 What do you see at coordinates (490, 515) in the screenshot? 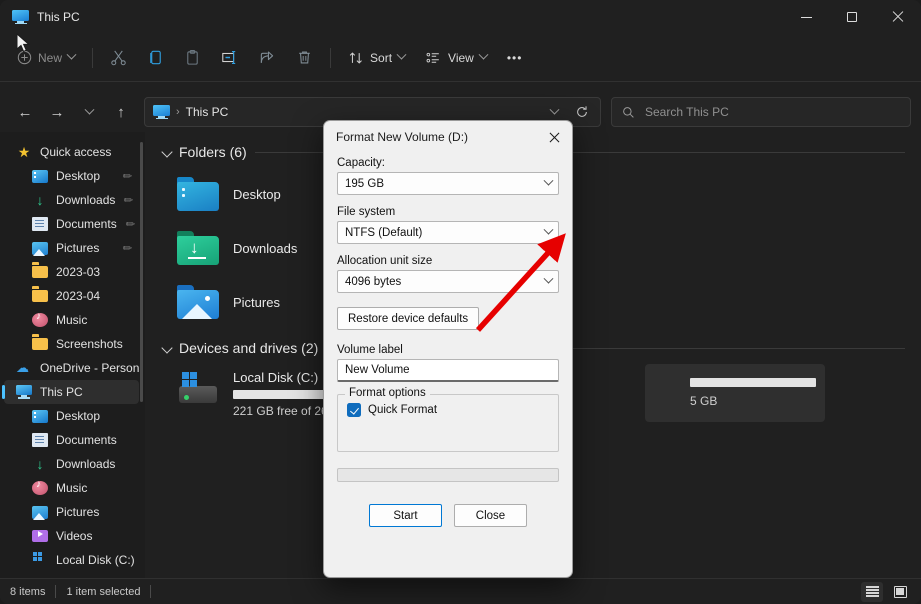
I see `dialog-close-action-button: Close` at bounding box center [490, 515].